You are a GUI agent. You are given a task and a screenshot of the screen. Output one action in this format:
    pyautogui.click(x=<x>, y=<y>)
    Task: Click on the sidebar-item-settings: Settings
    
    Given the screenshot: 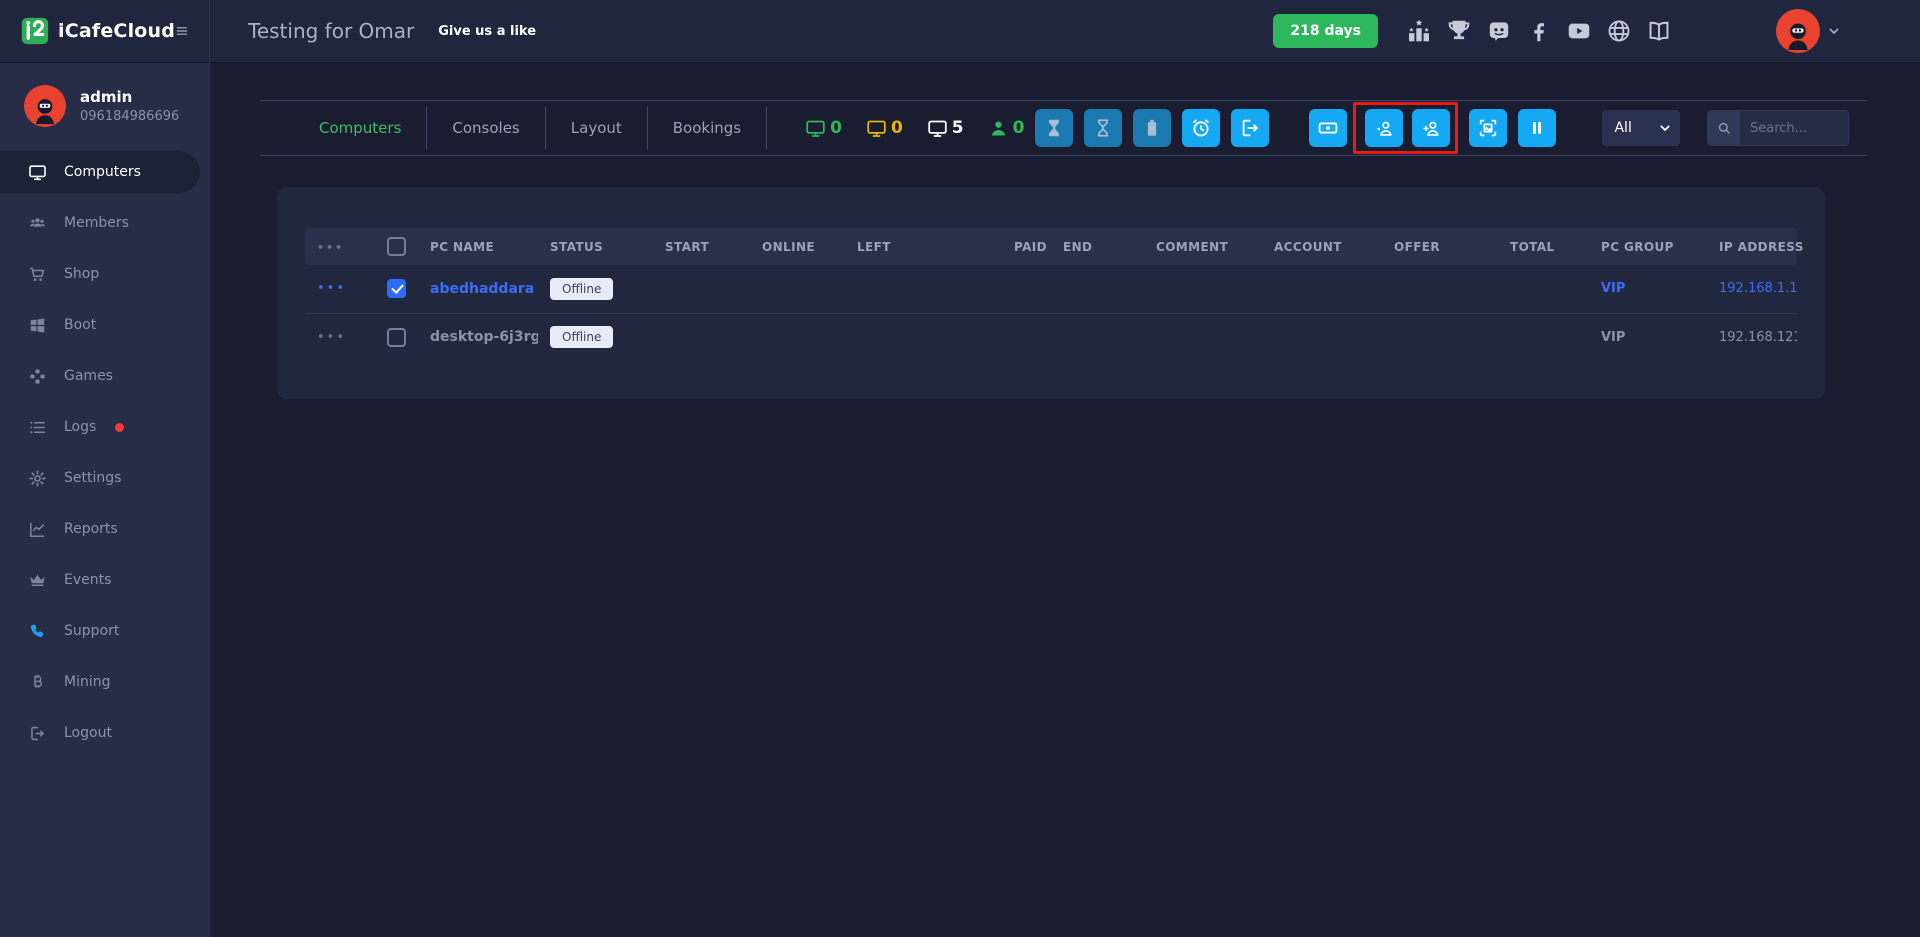 What is the action you would take?
    pyautogui.click(x=105, y=478)
    